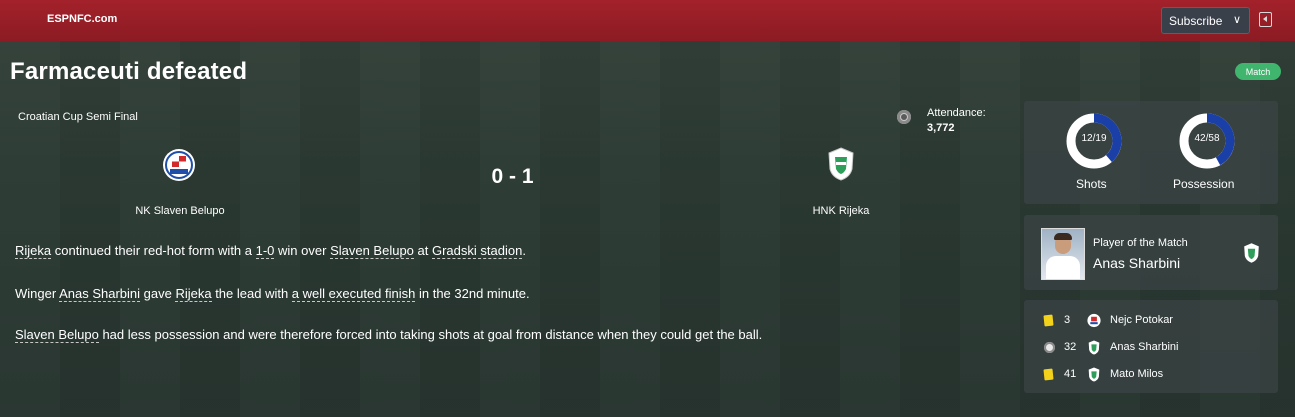  Describe the element at coordinates (37, 293) in the screenshot. I see `report-text: Winger` at that location.